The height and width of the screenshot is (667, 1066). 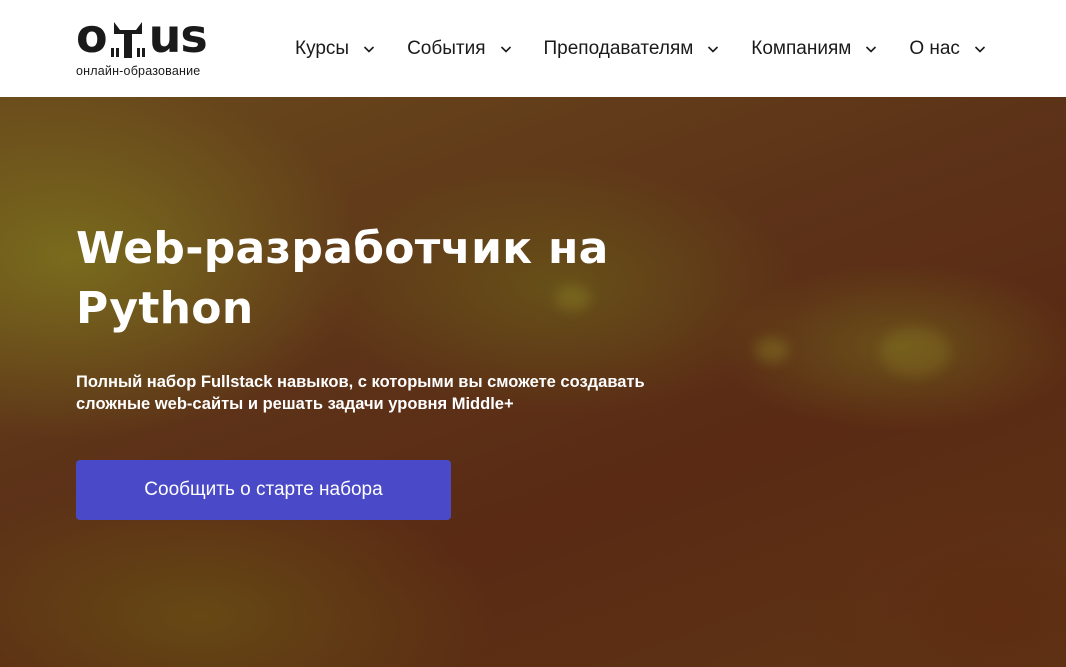 I want to click on nav-item-label: О нас, so click(x=934, y=48).